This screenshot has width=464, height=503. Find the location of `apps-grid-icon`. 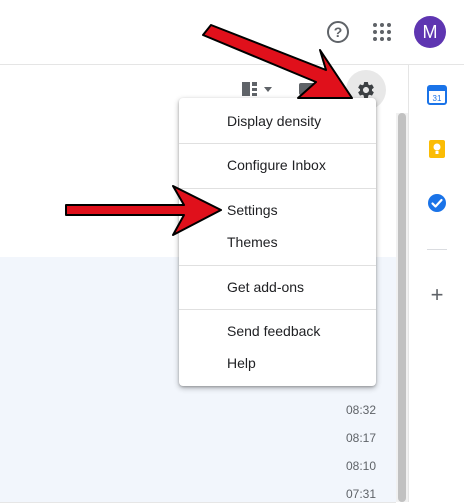

apps-grid-icon is located at coordinates (382, 32).